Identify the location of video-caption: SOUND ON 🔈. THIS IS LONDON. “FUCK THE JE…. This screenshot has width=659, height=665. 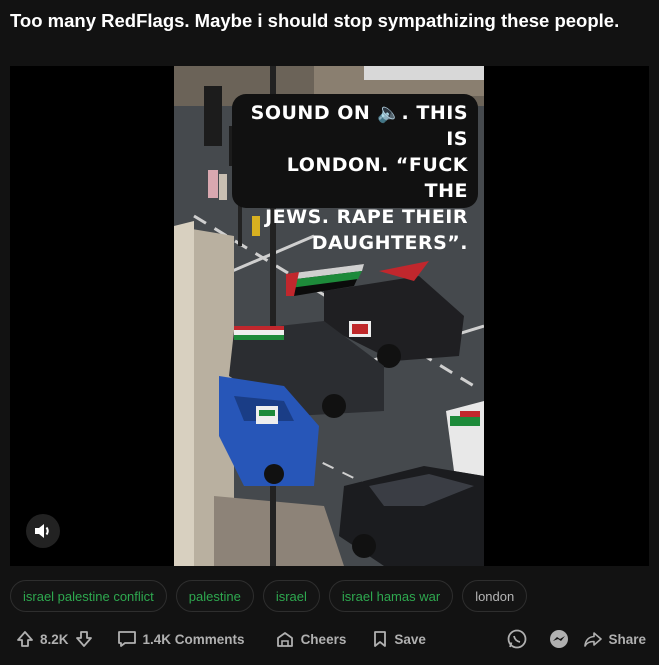
(355, 174).